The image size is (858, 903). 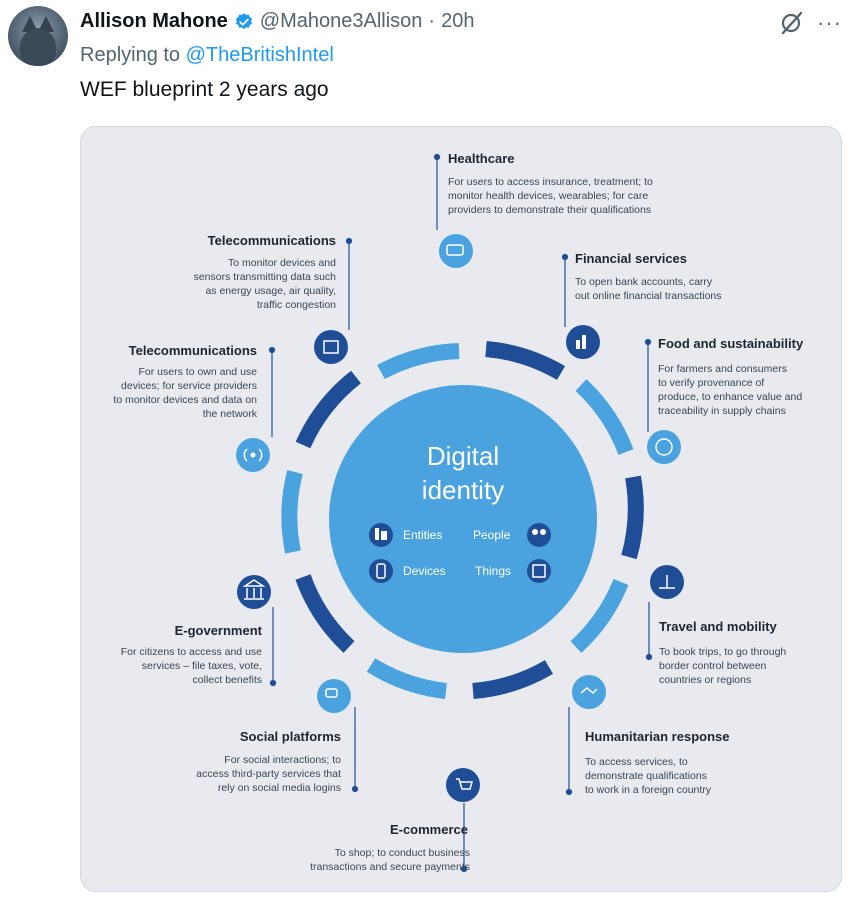 What do you see at coordinates (648, 296) in the screenshot?
I see `section-desc-financial-2: out online financial transactions` at bounding box center [648, 296].